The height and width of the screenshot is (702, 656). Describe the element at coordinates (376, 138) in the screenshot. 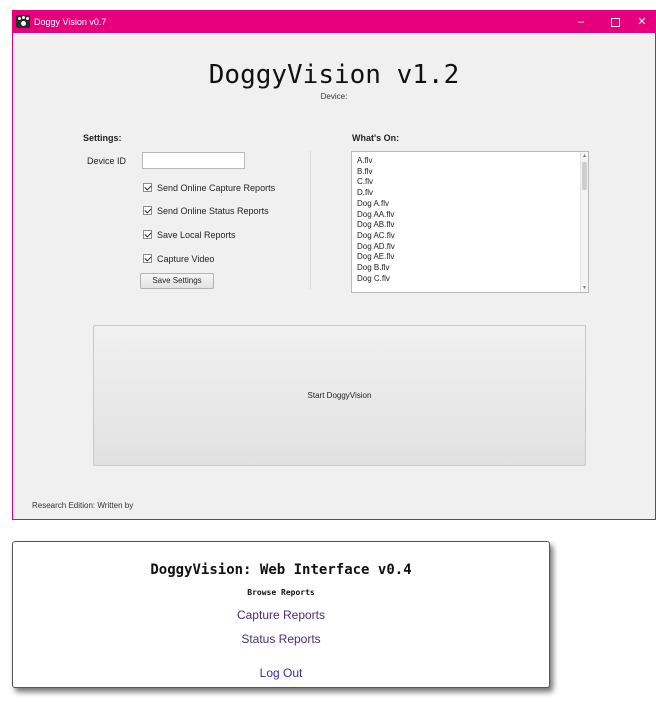

I see `whats-on-heading: What's On:` at that location.